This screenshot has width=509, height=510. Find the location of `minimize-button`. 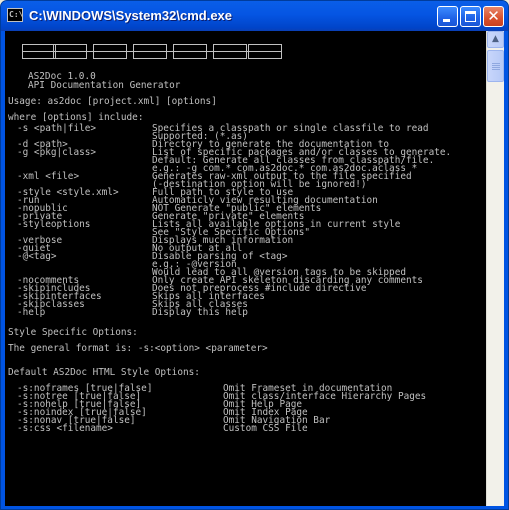

minimize-button is located at coordinates (447, 16).